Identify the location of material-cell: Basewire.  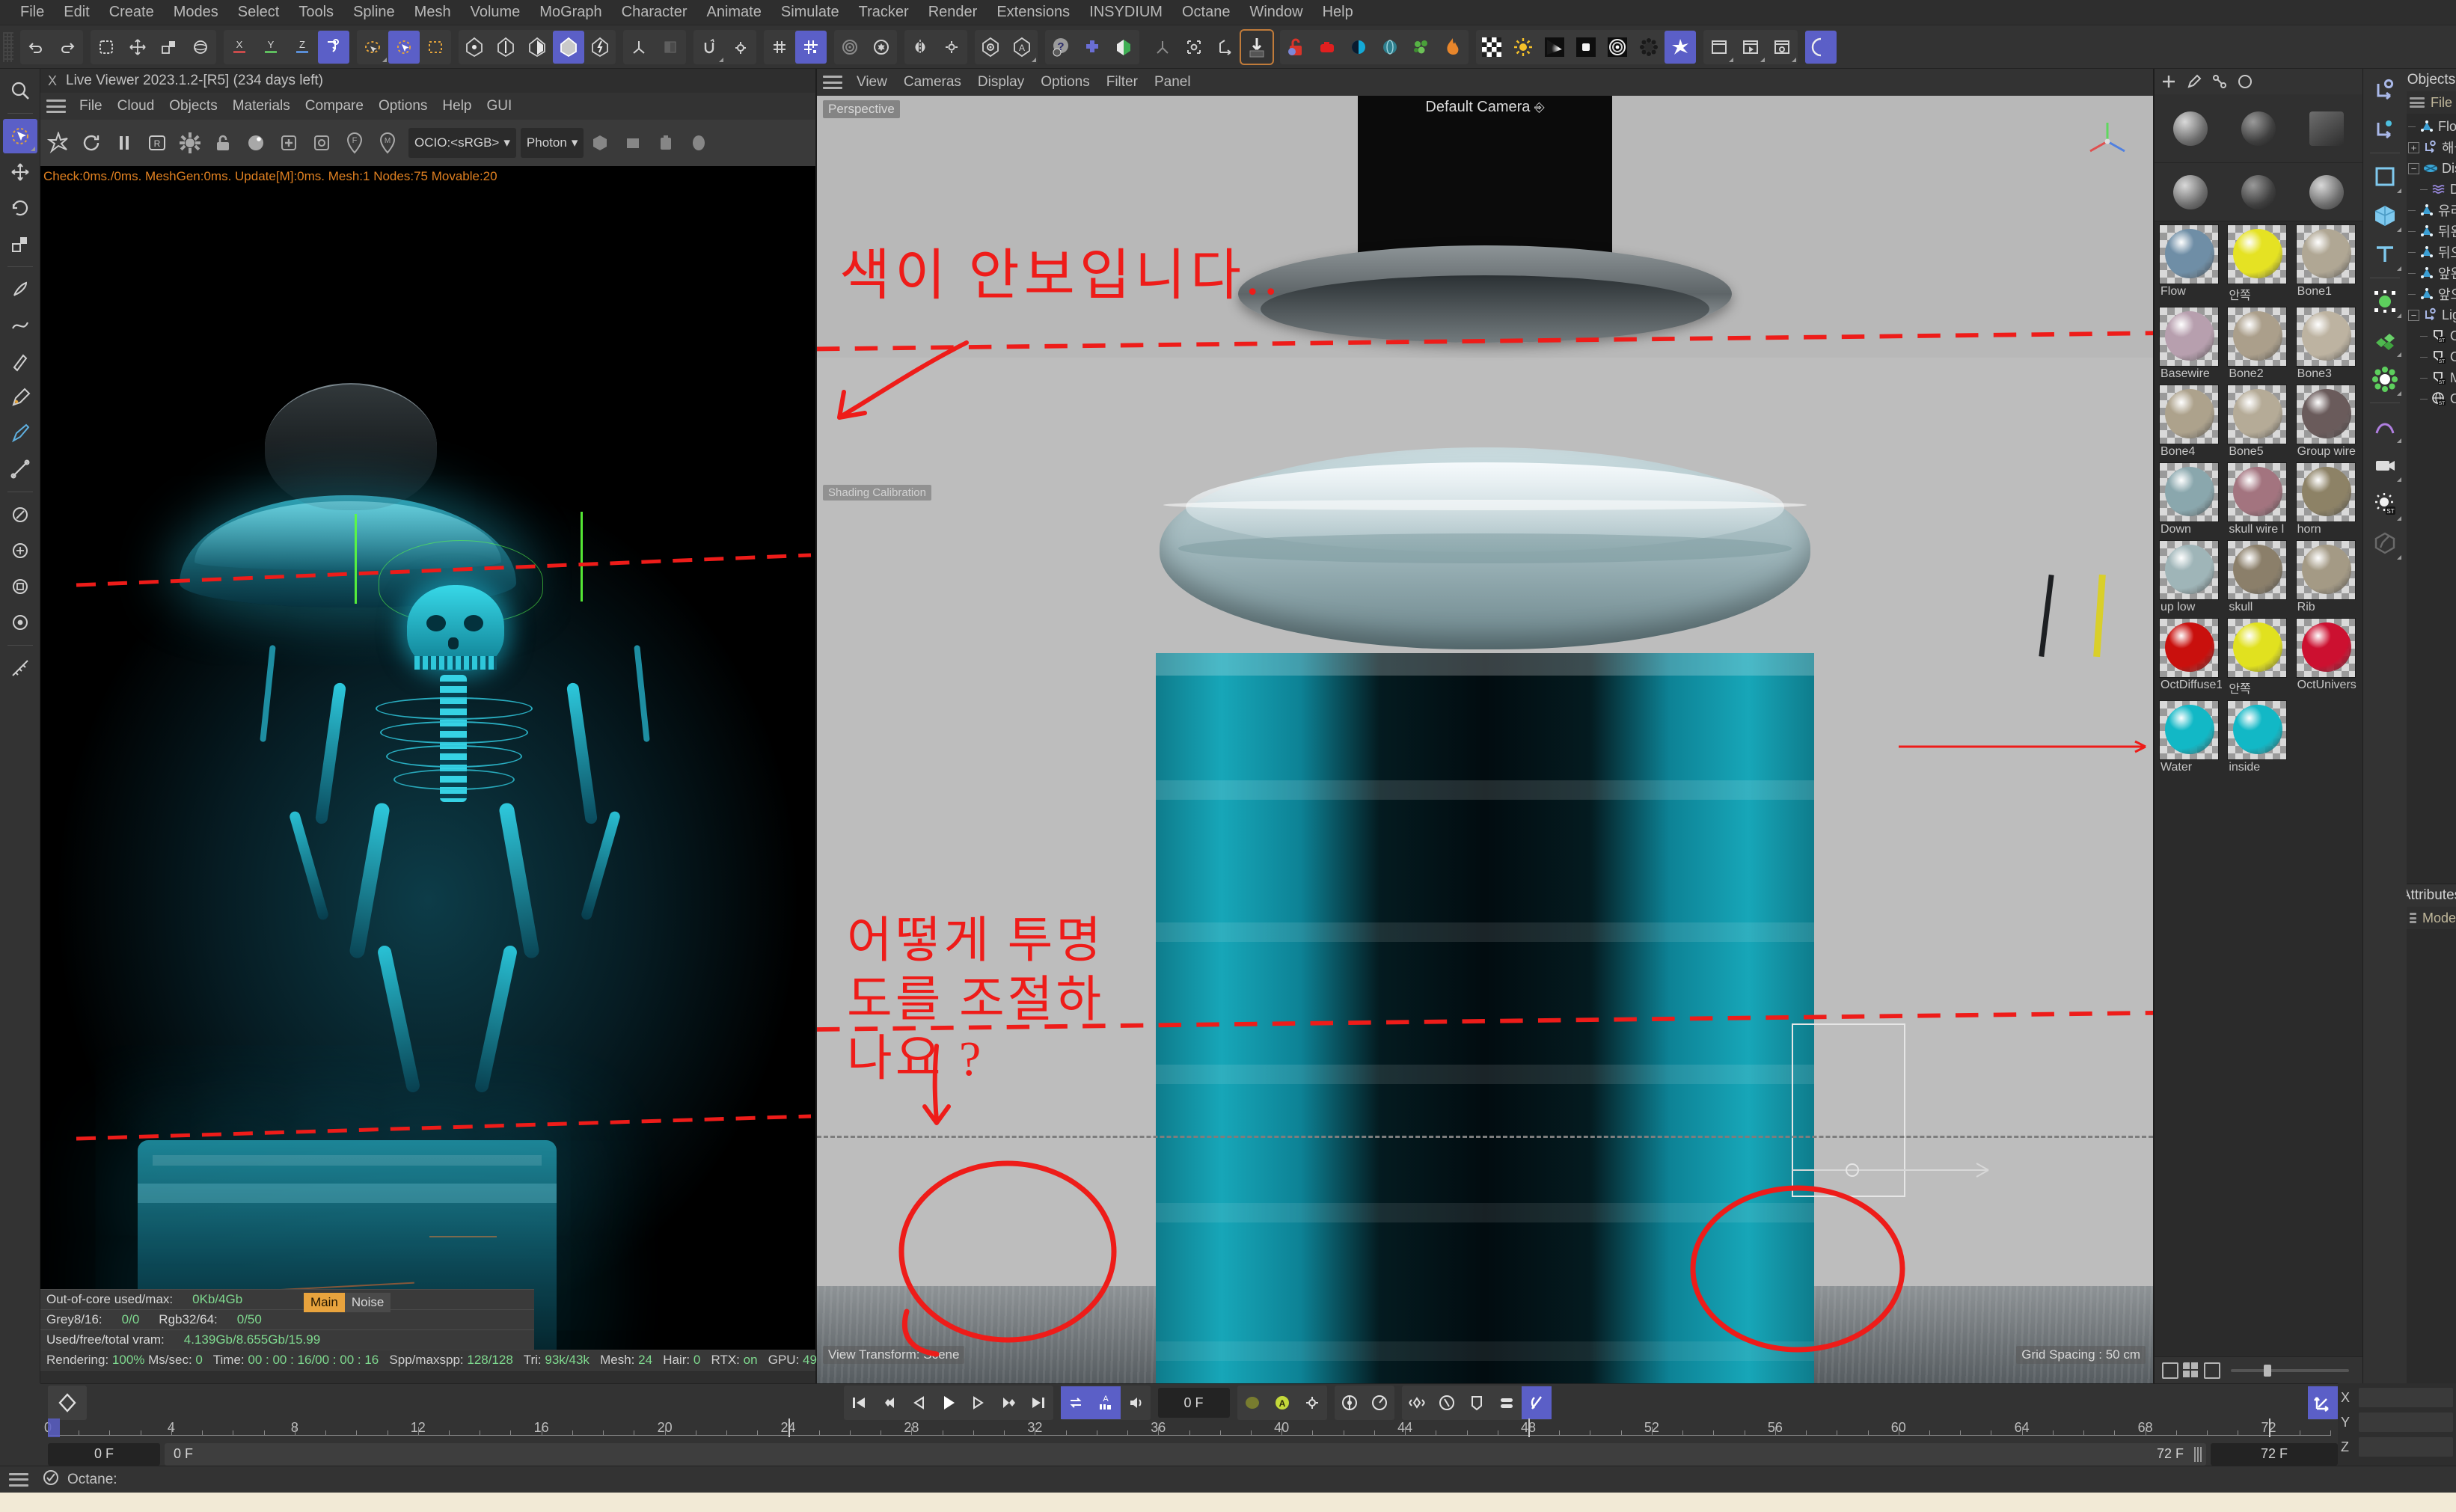
(2191, 345).